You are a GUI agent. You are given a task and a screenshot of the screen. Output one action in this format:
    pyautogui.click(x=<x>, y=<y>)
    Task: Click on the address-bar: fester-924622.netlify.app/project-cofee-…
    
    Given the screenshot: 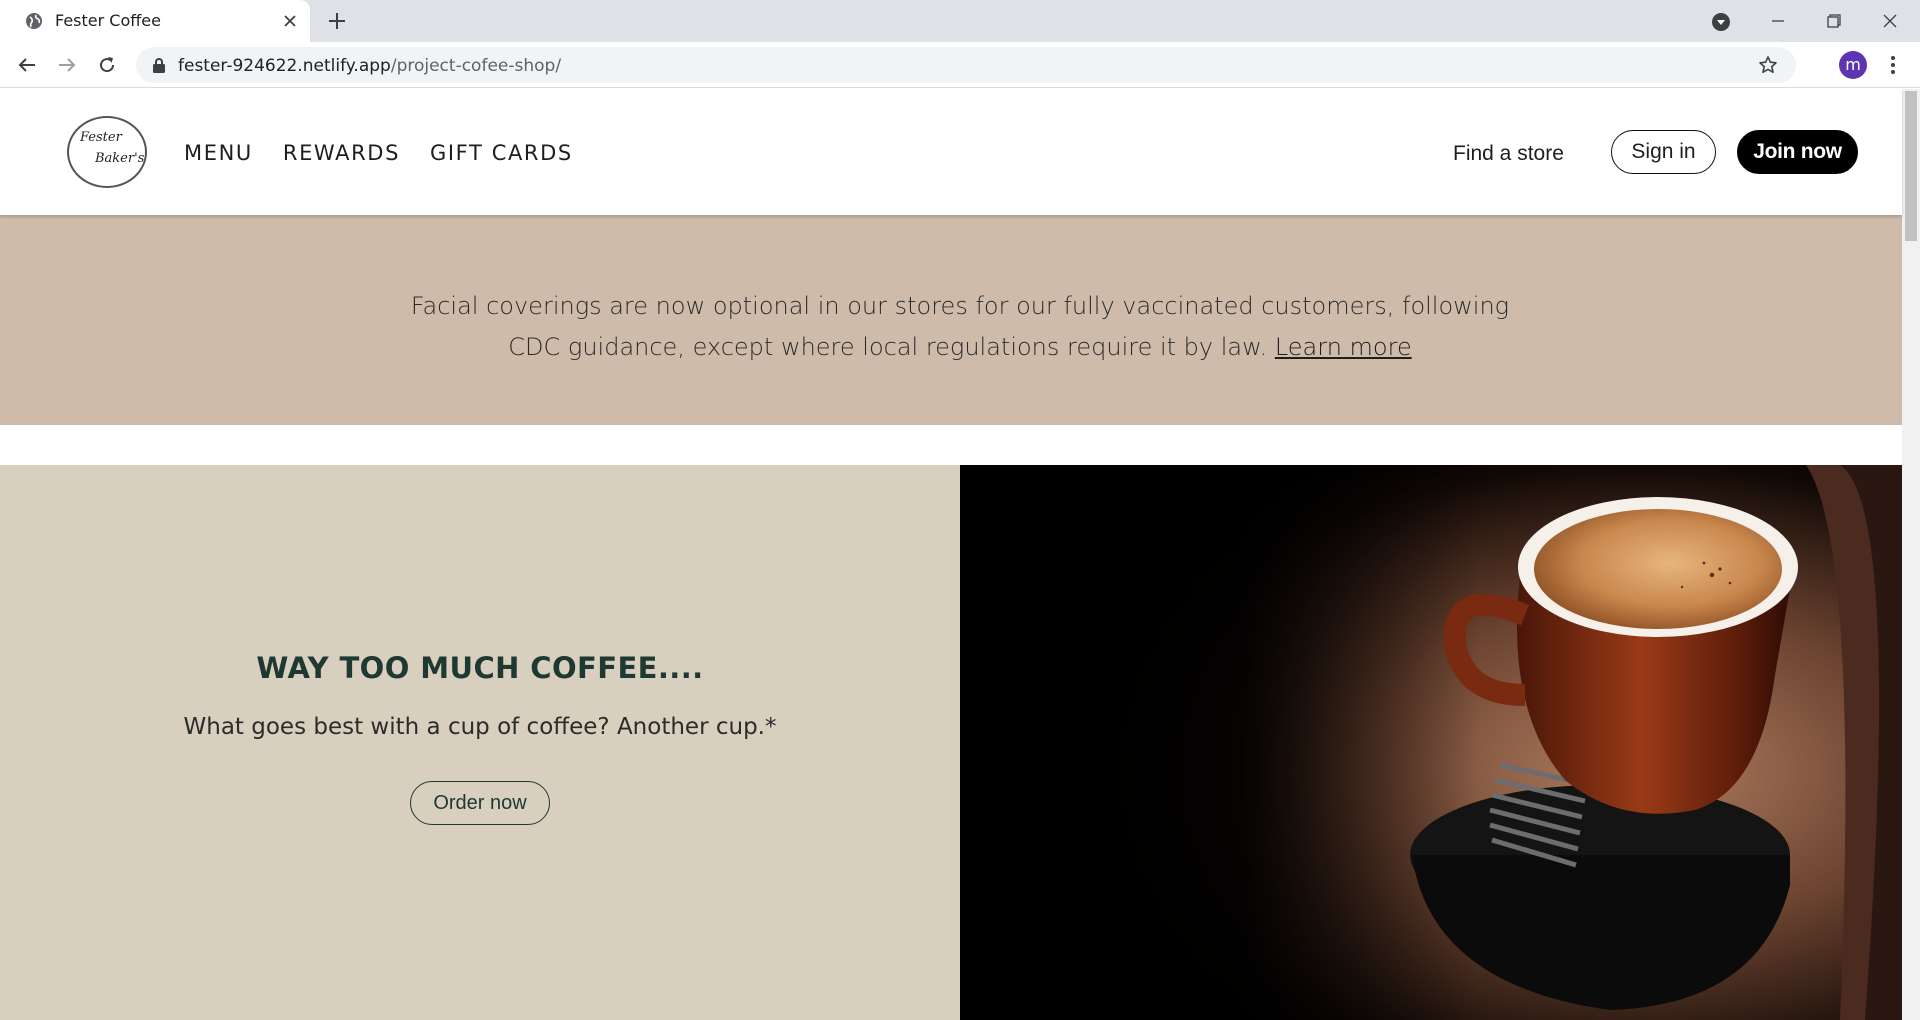 What is the action you would take?
    pyautogui.click(x=966, y=65)
    